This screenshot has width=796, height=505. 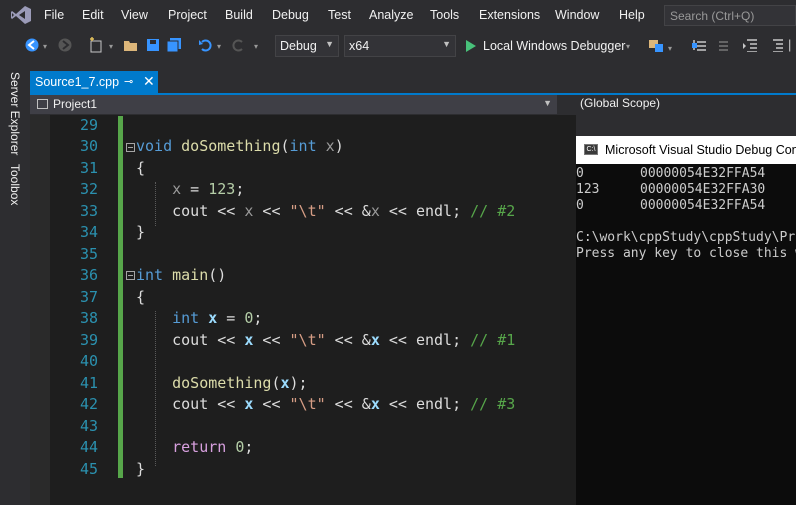 I want to click on code-token: <<, so click(x=271, y=404).